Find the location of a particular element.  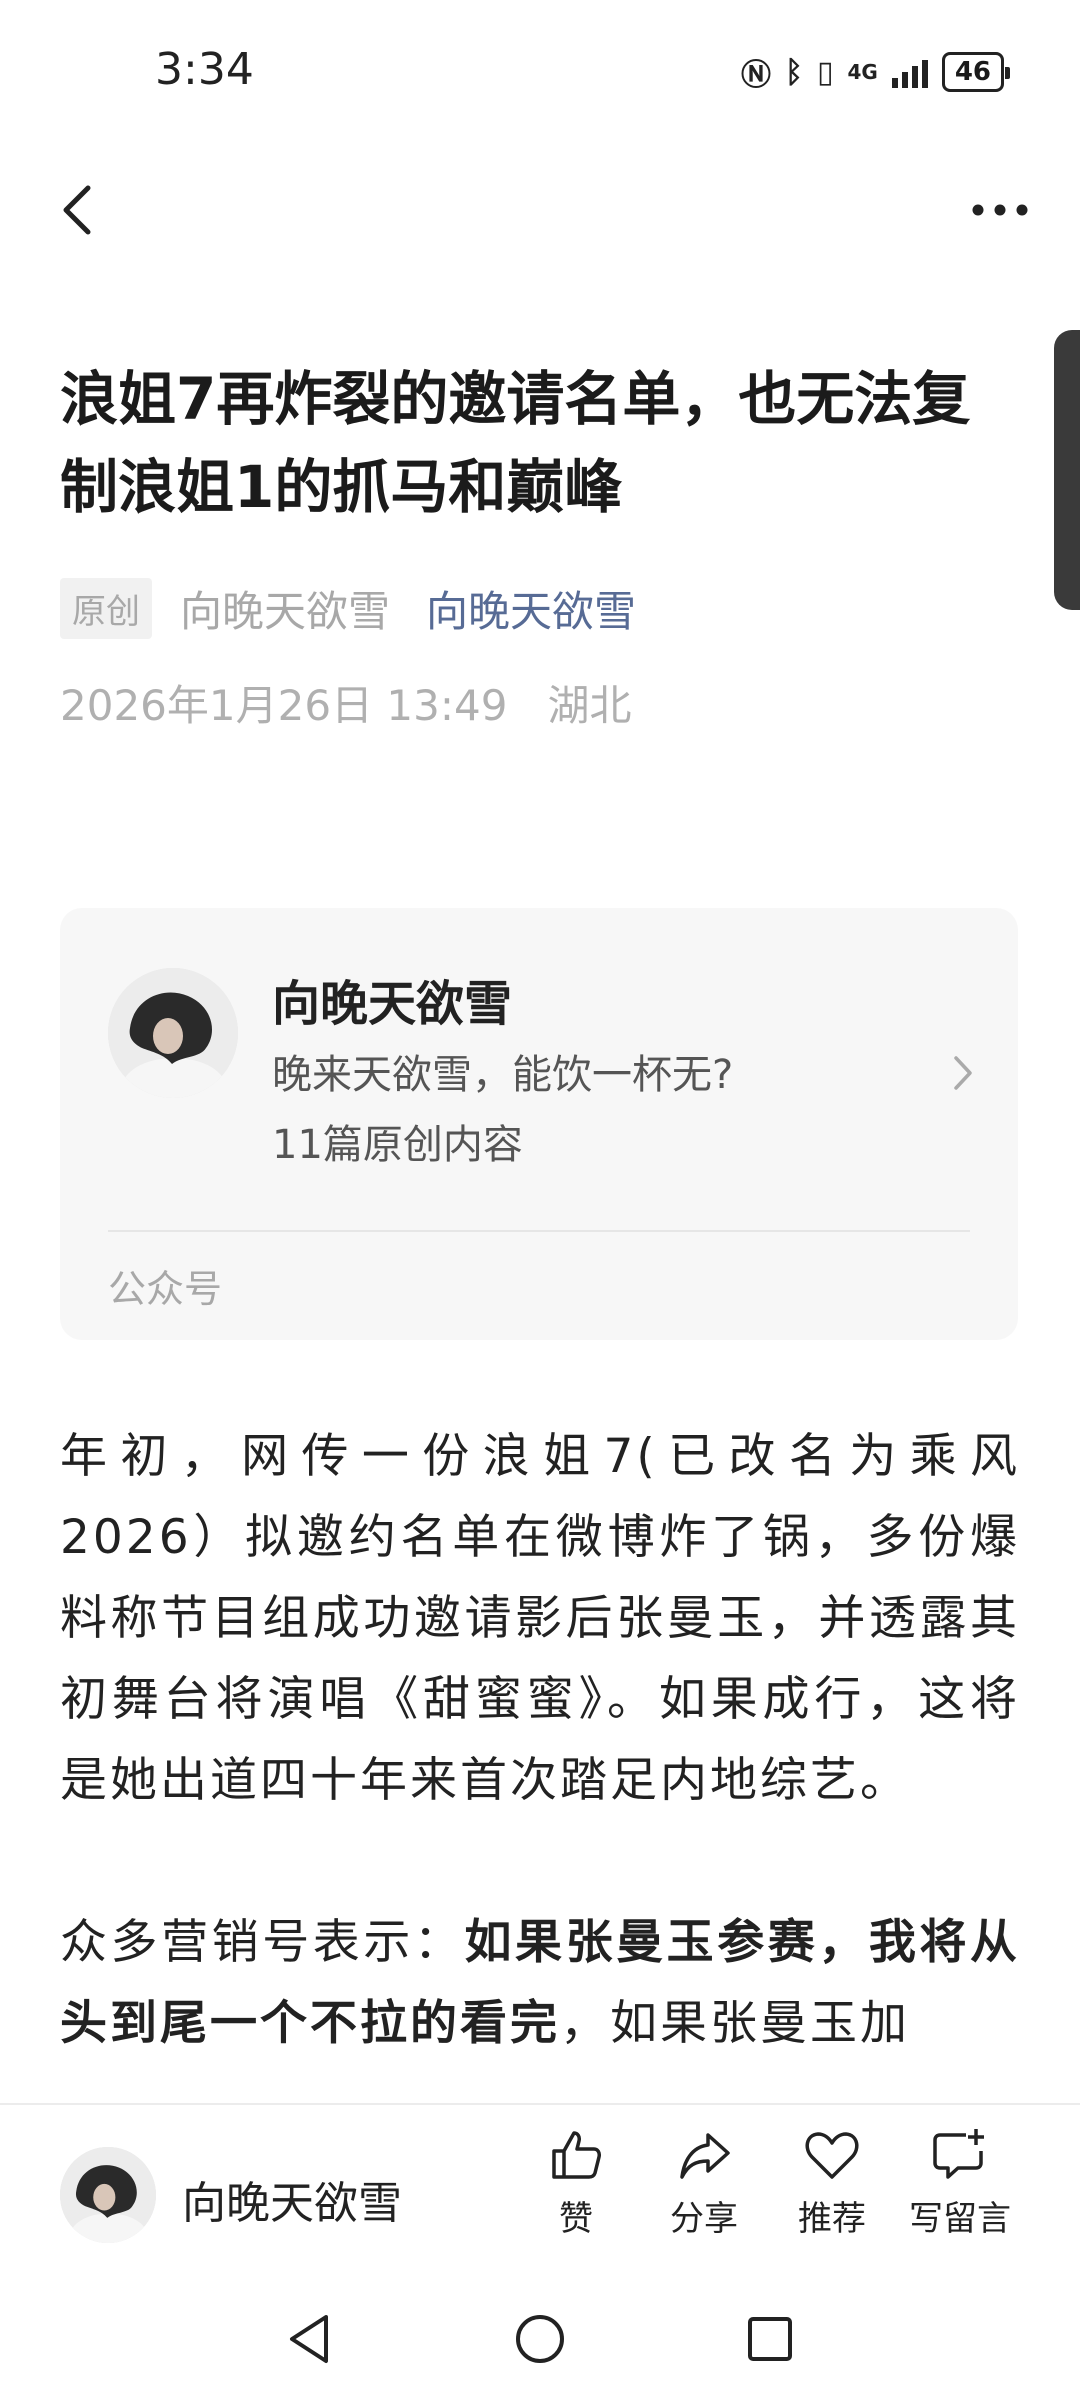

more-button is located at coordinates (1000, 210).